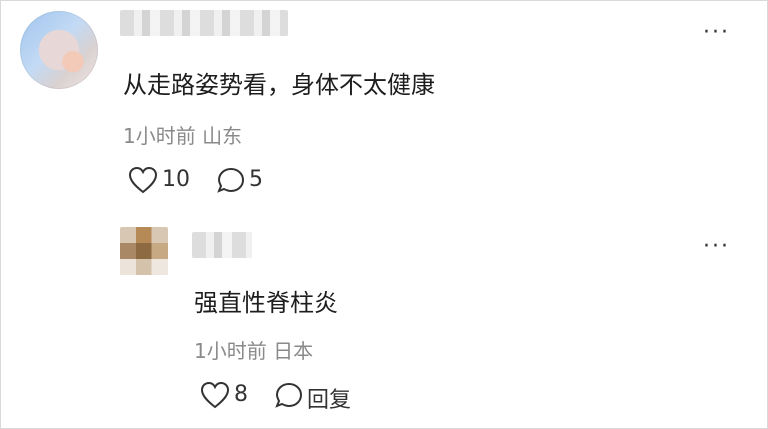 The height and width of the screenshot is (429, 768). I want to click on like-count: 10, so click(176, 179).